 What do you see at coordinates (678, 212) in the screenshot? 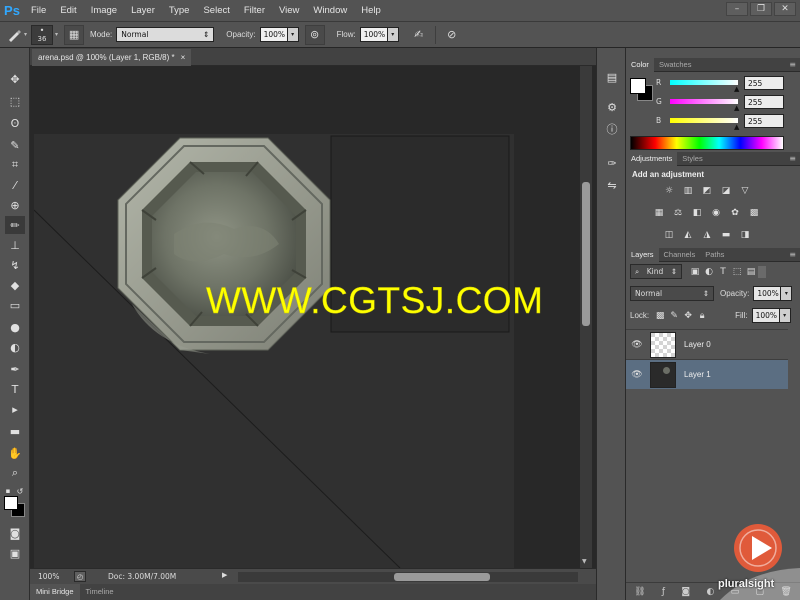
I see `color-balance-icon: ⚖` at bounding box center [678, 212].